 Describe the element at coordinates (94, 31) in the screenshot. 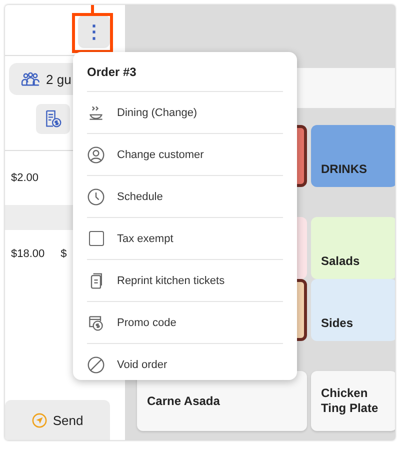

I see `more-button: ⋮` at that location.